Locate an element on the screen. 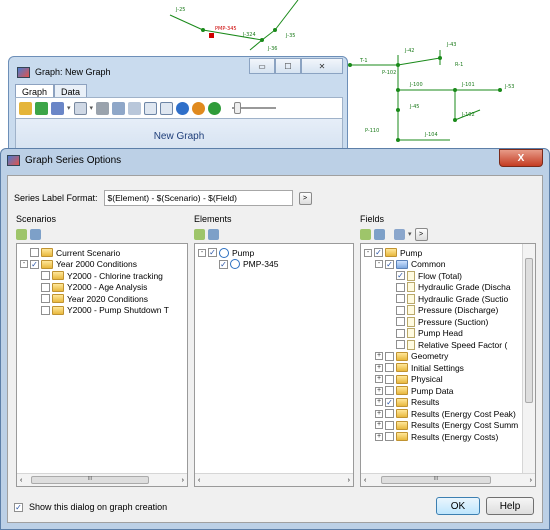 Image resolution: width=550 pixels, height=530 pixels. field-item: + Geometry is located at coordinates (441, 357).